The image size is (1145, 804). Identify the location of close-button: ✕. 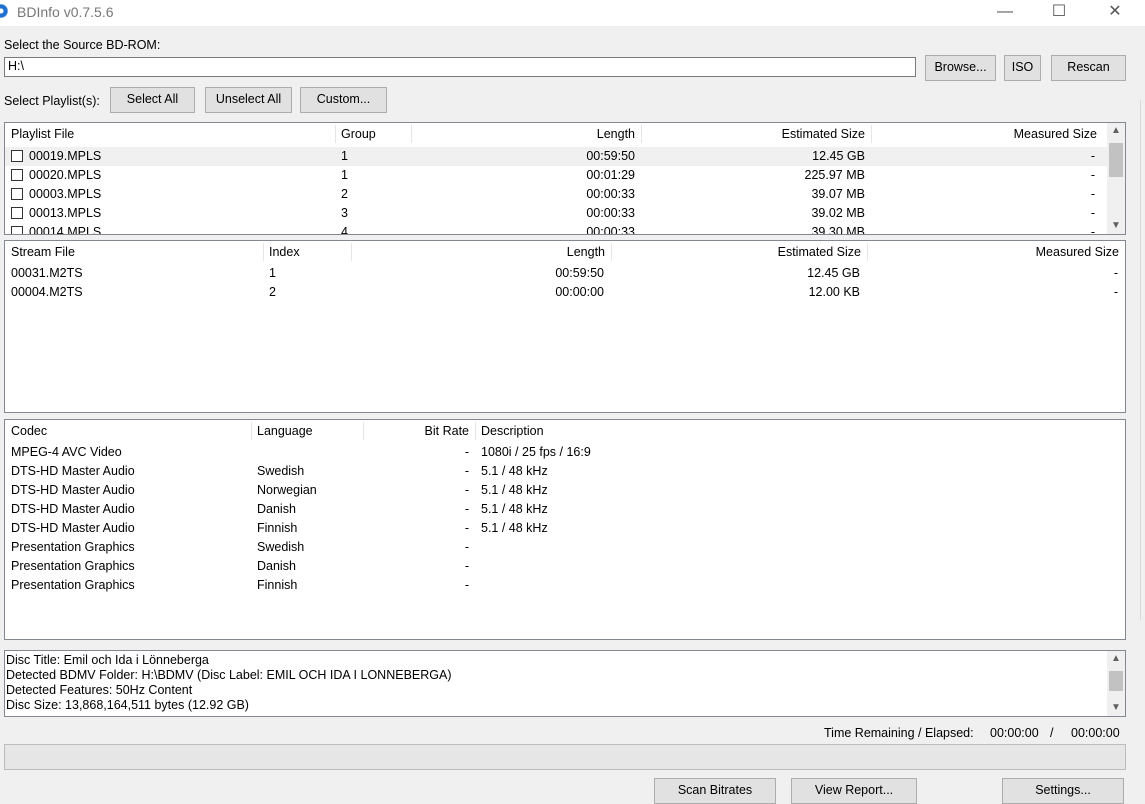
(1115, 13).